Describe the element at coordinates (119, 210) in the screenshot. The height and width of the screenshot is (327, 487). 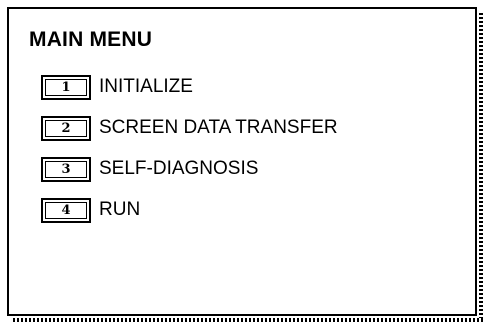
I see `menu-item-label: RUN` at that location.